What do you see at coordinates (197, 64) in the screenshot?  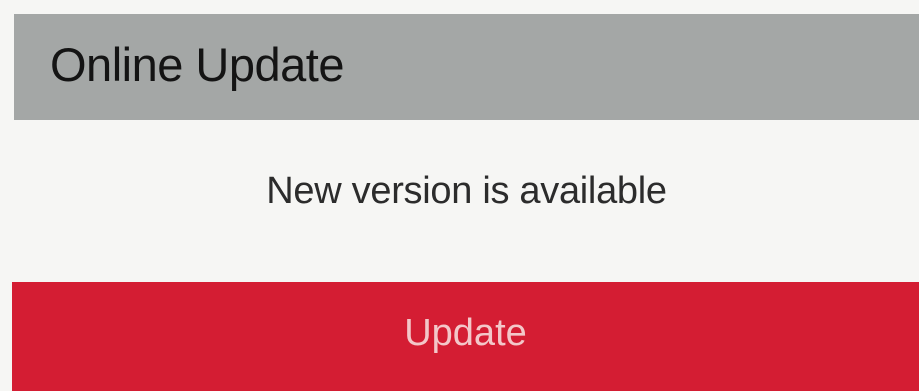 I see `dialog-title: Online Update` at bounding box center [197, 64].